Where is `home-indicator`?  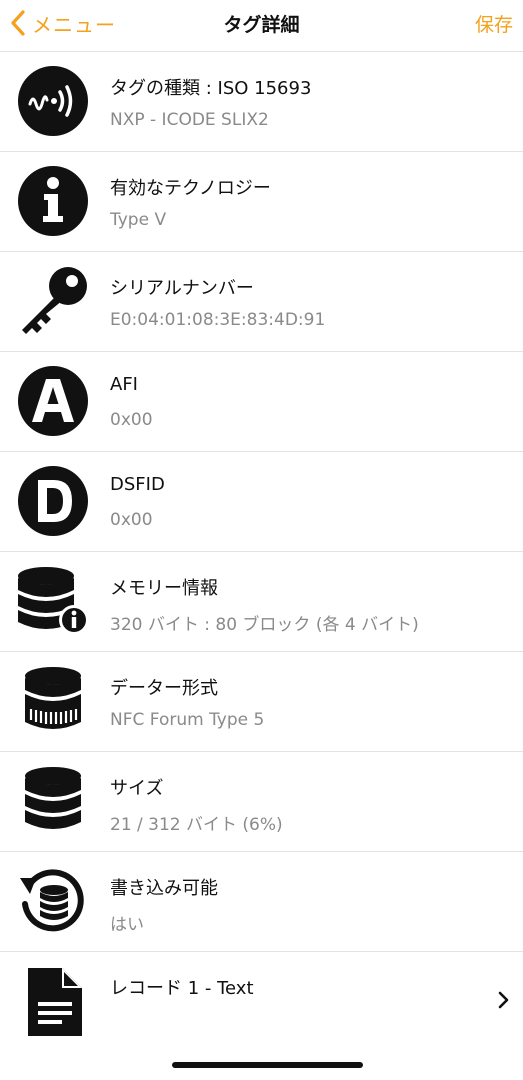 home-indicator is located at coordinates (267, 1065).